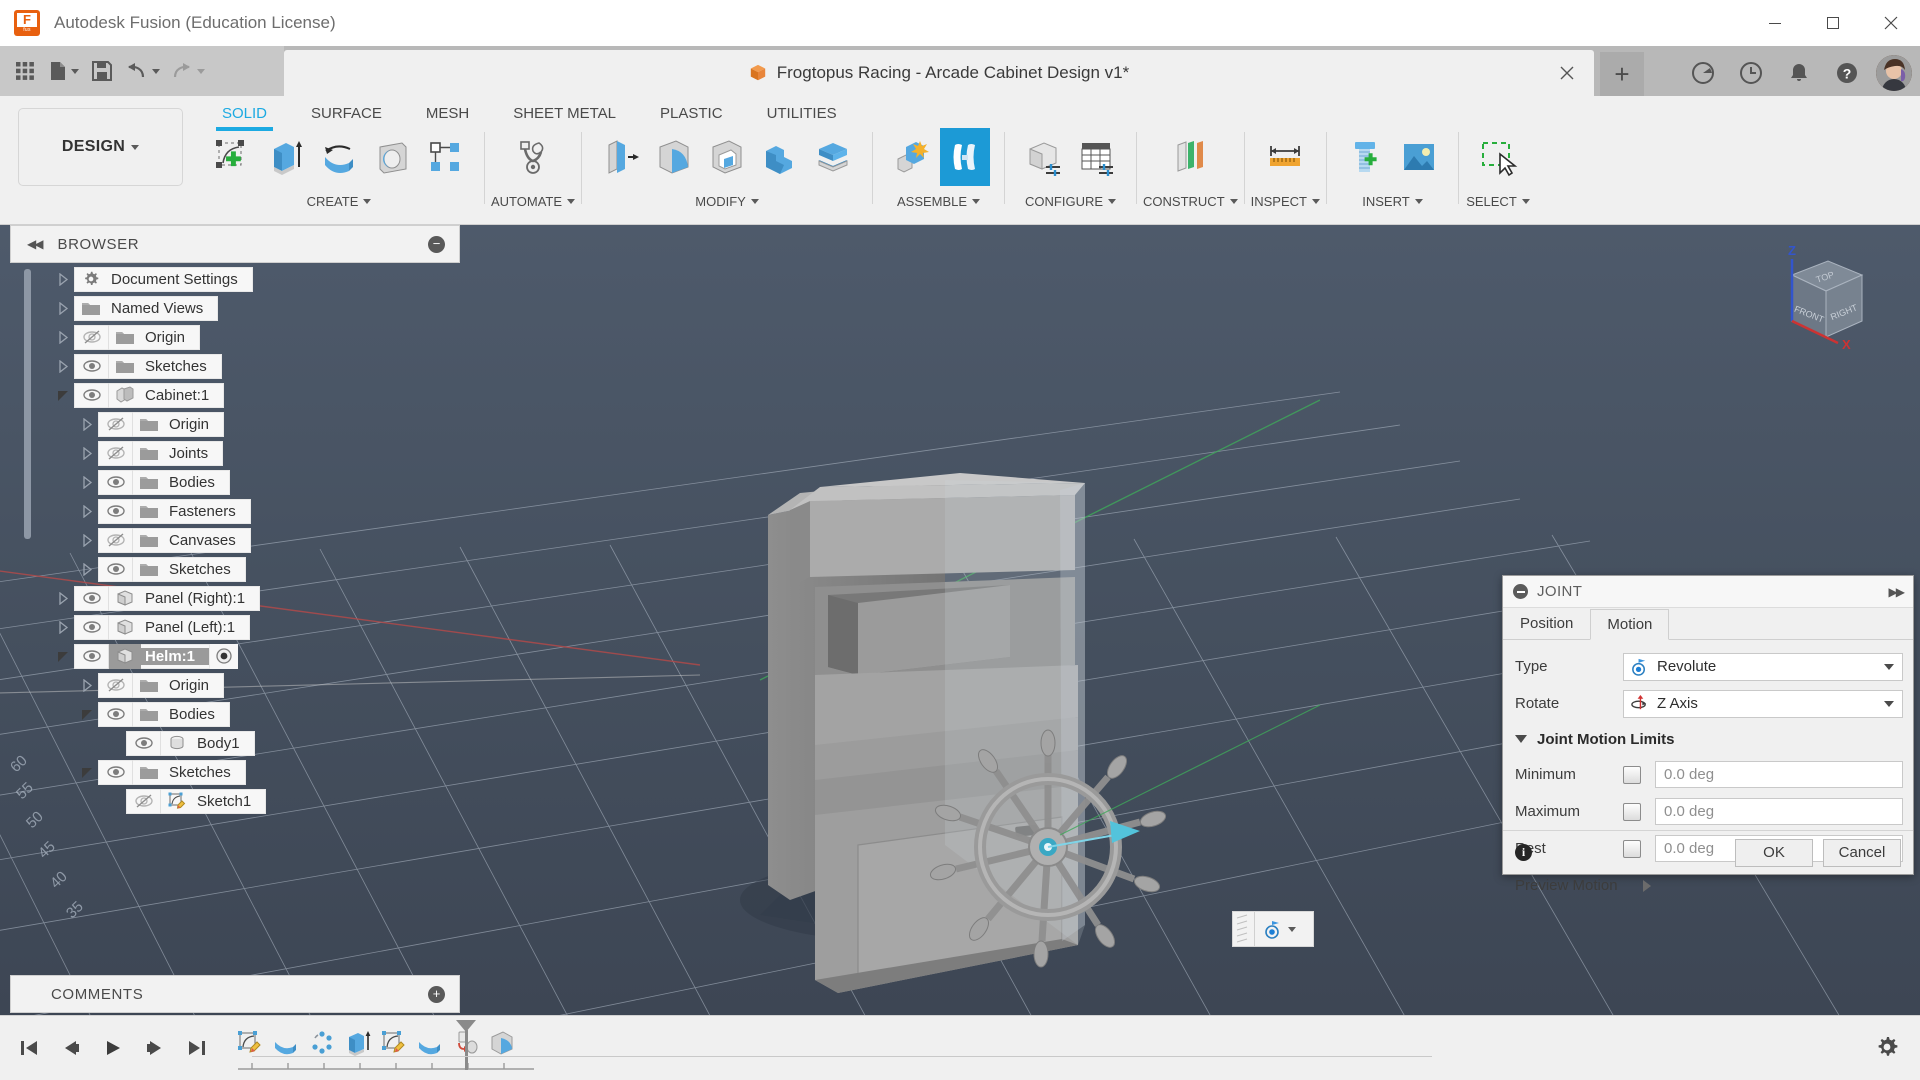 Image resolution: width=1920 pixels, height=1080 pixels. Describe the element at coordinates (1887, 1047) in the screenshot. I see `timeline-settings-button` at that location.